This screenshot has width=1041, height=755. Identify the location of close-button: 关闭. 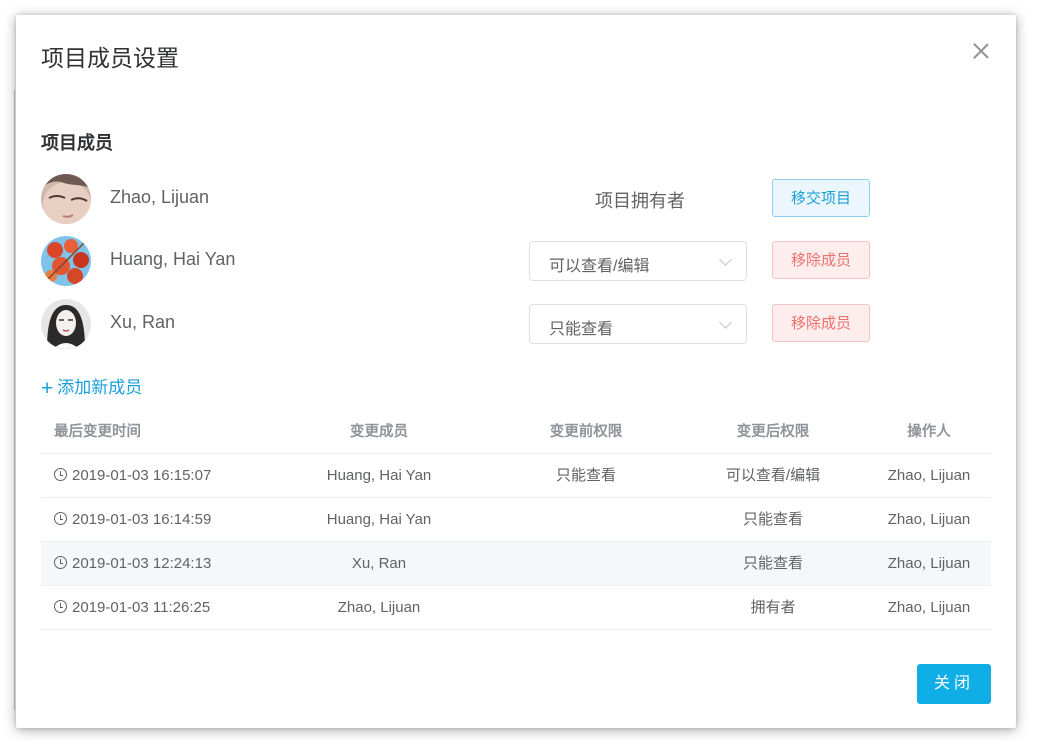
(954, 684).